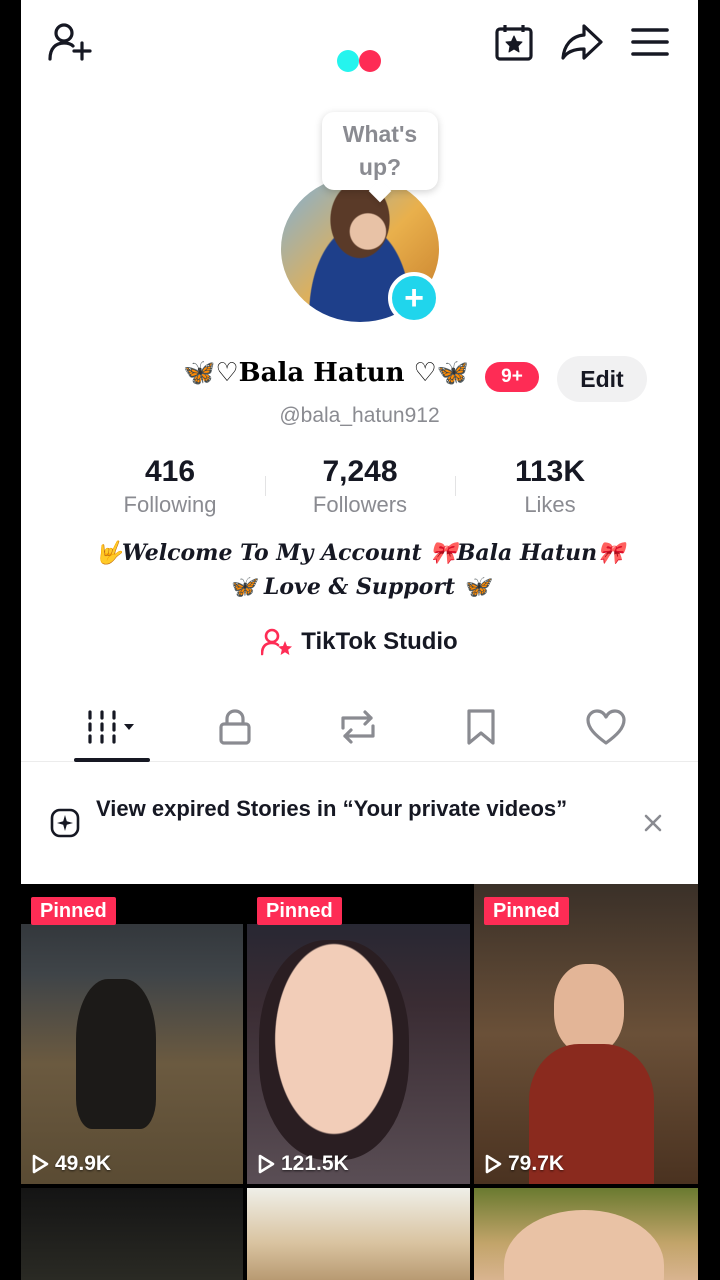 The width and height of the screenshot is (720, 1280). I want to click on share-arrow-icon, so click(582, 42).